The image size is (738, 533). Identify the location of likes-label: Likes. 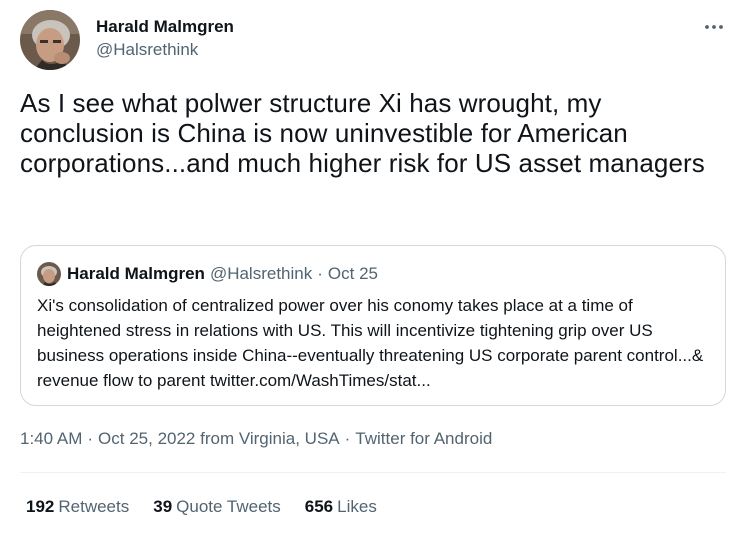
(357, 506).